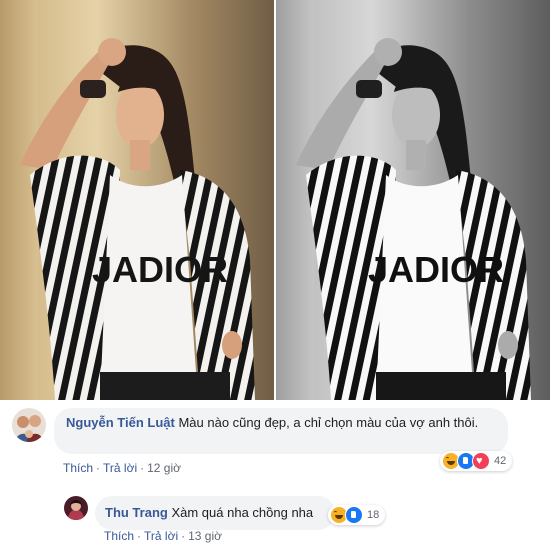  I want to click on comment-text: Xàm quá nha chồng nha, so click(242, 512).